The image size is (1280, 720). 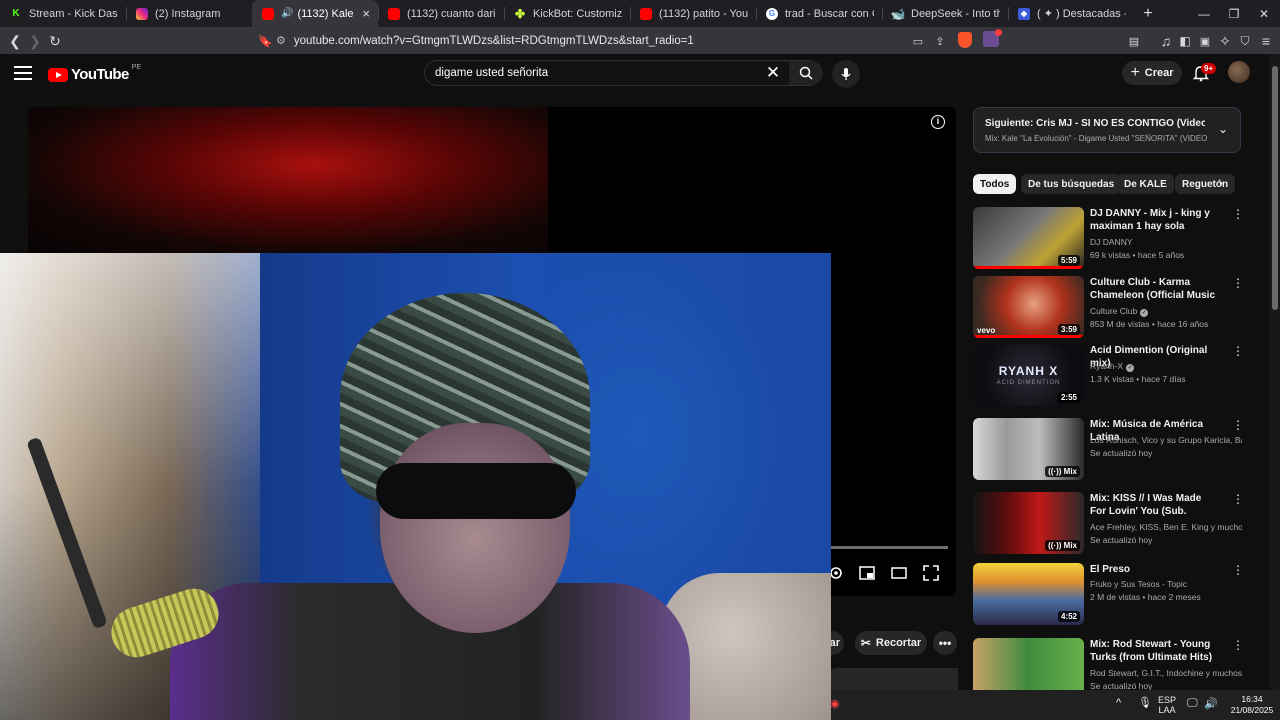 I want to click on chip-regueton: Reguetón, so click(x=1205, y=184).